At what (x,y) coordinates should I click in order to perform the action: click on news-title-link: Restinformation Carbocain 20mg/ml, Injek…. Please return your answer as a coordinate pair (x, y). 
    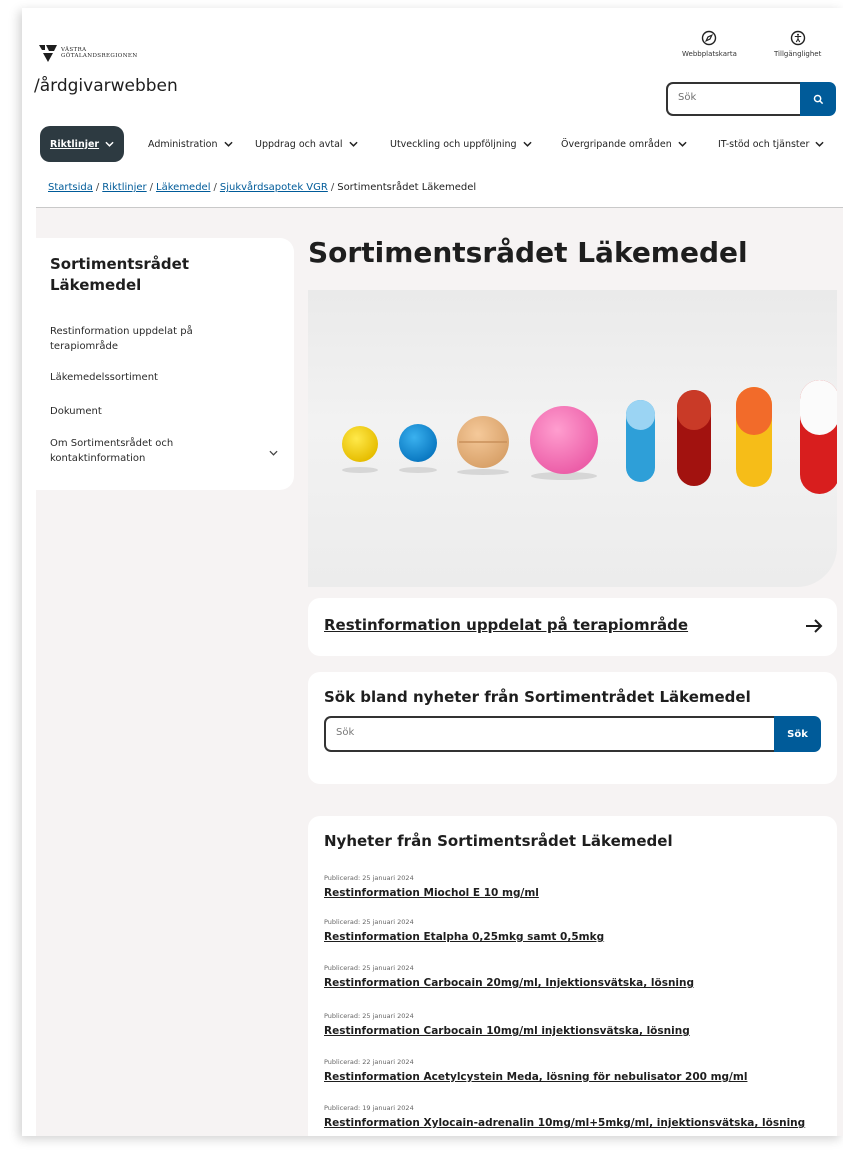
    Looking at the image, I should click on (509, 983).